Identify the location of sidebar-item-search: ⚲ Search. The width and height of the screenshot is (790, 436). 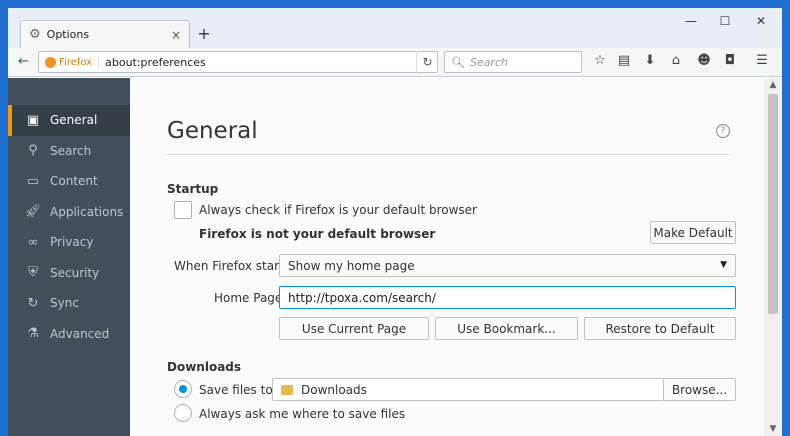
(69, 151).